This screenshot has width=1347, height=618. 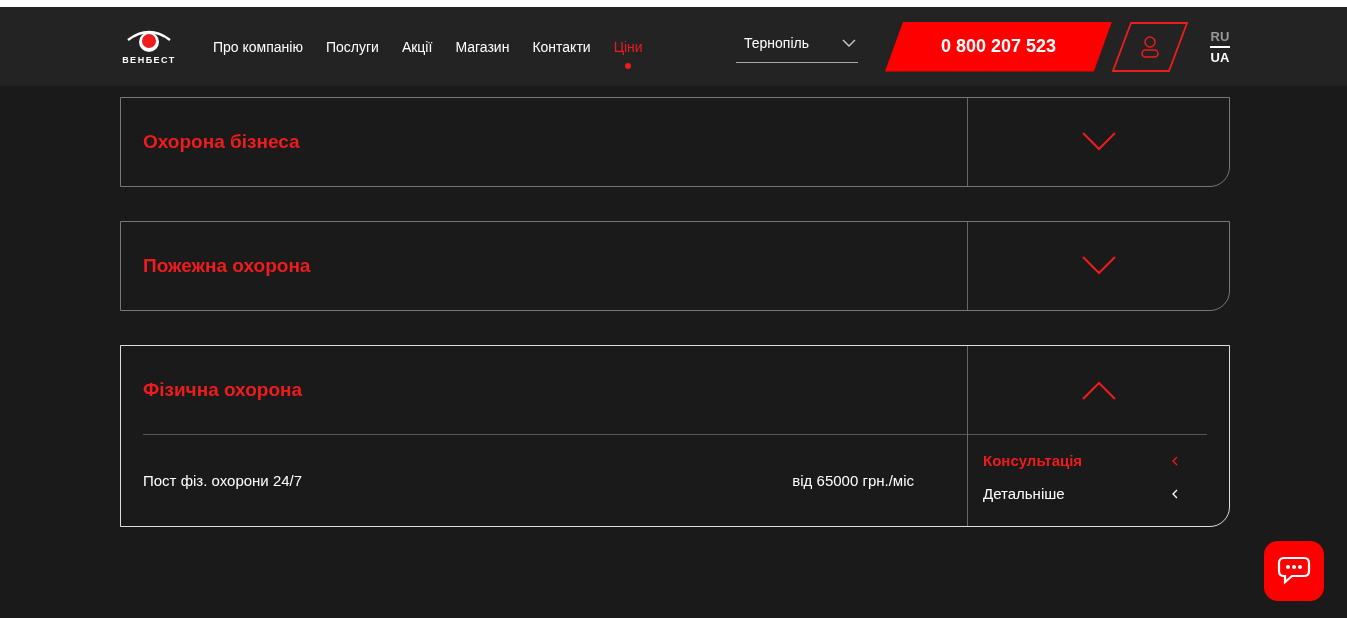 I want to click on section-title: Охорона бізнеса, so click(x=221, y=142).